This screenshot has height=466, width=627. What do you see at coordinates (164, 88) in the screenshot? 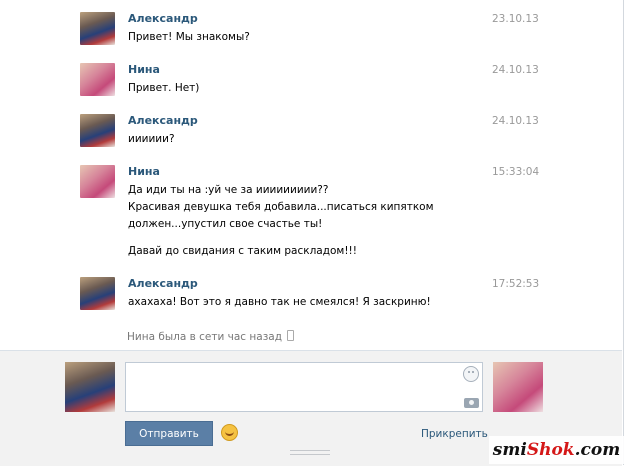
I see `message-text: Привет. Нет)` at bounding box center [164, 88].